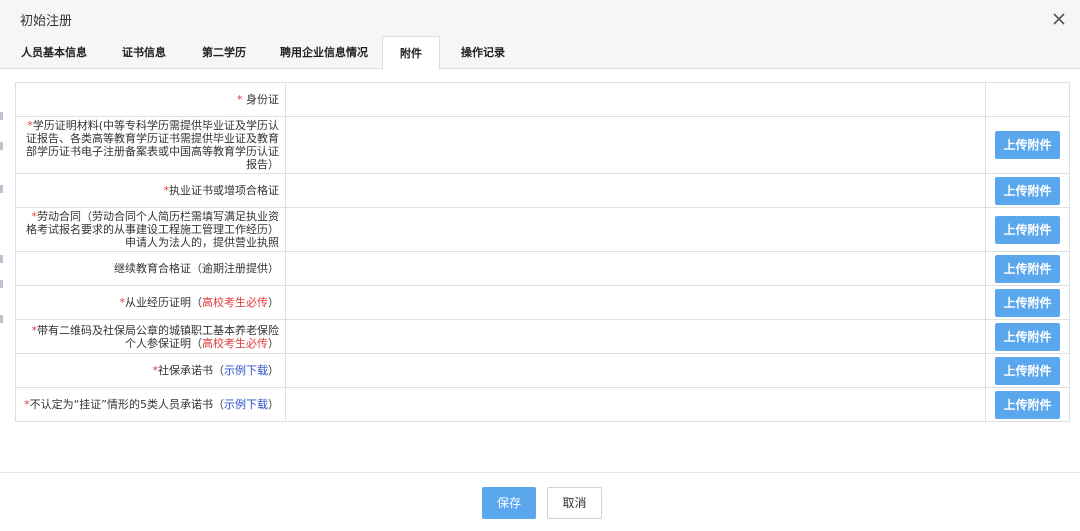 The height and width of the screenshot is (531, 1080). I want to click on tab-personal-info: 人员基本信息, so click(54, 52).